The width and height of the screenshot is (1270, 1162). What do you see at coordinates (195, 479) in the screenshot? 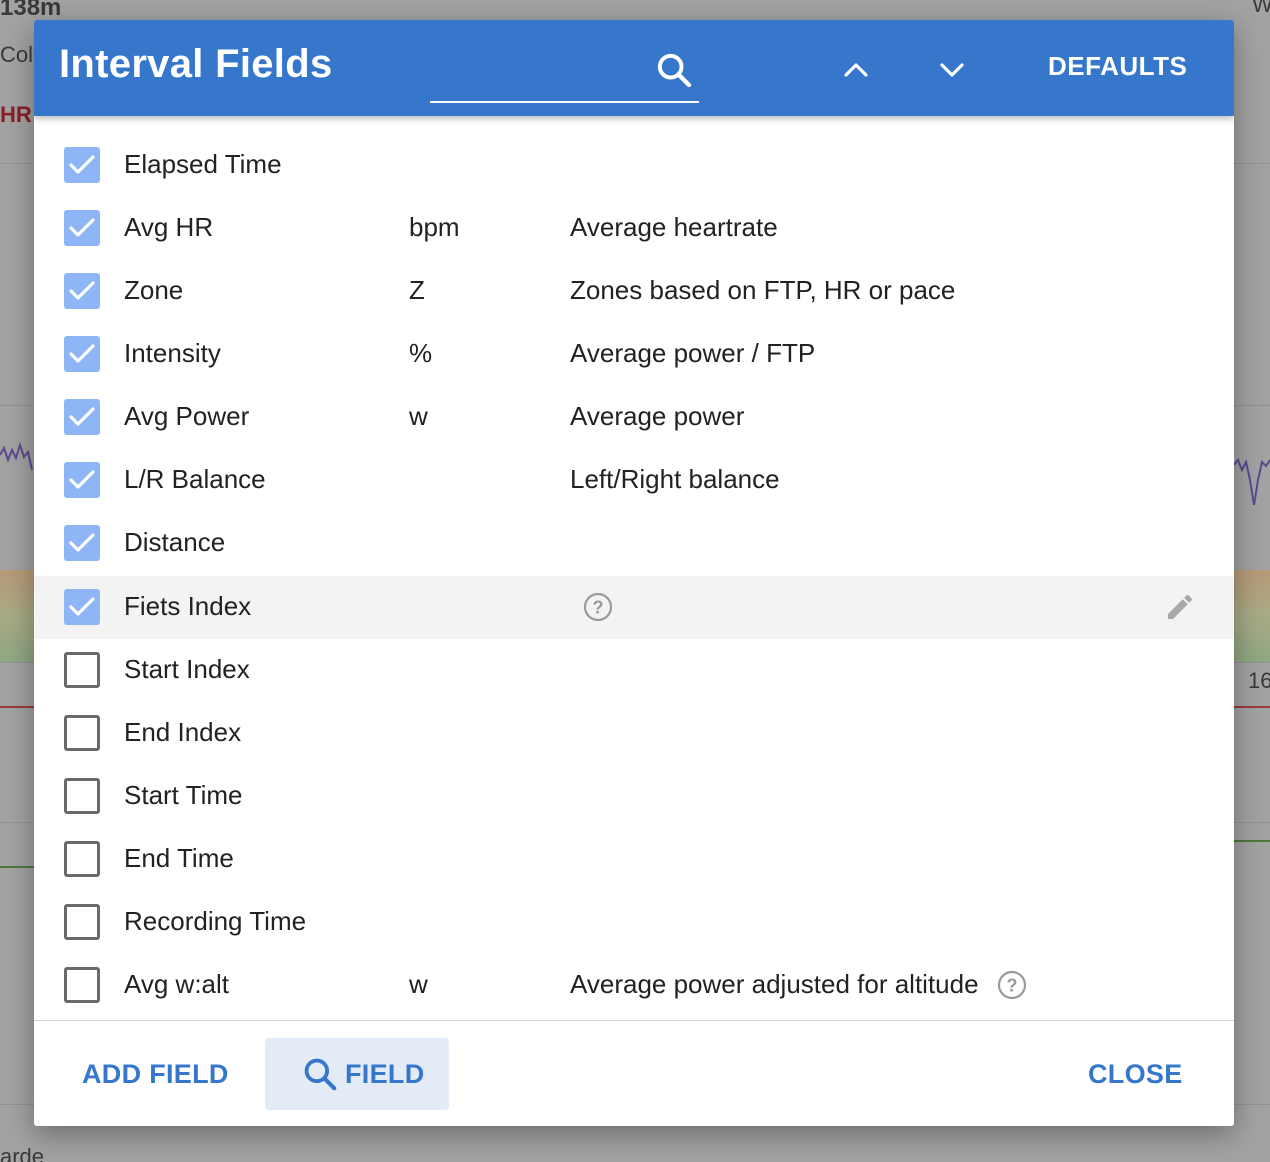
I see `field-name: L/R Balance` at bounding box center [195, 479].